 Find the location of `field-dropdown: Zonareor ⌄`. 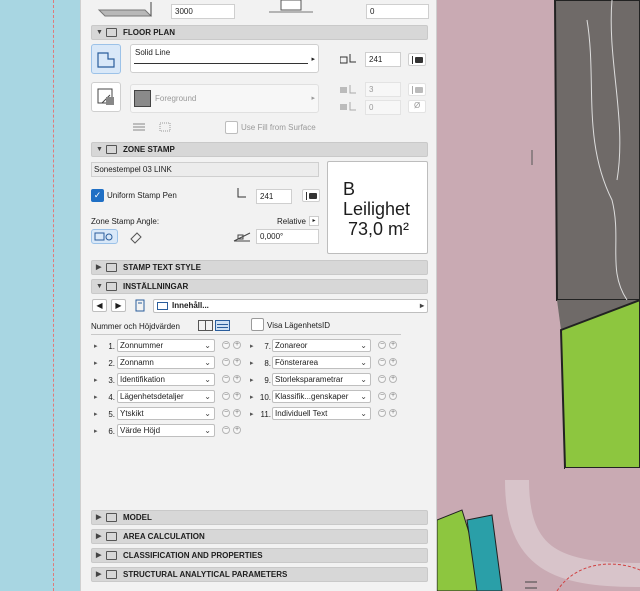

field-dropdown: Zonareor ⌄ is located at coordinates (321, 345).